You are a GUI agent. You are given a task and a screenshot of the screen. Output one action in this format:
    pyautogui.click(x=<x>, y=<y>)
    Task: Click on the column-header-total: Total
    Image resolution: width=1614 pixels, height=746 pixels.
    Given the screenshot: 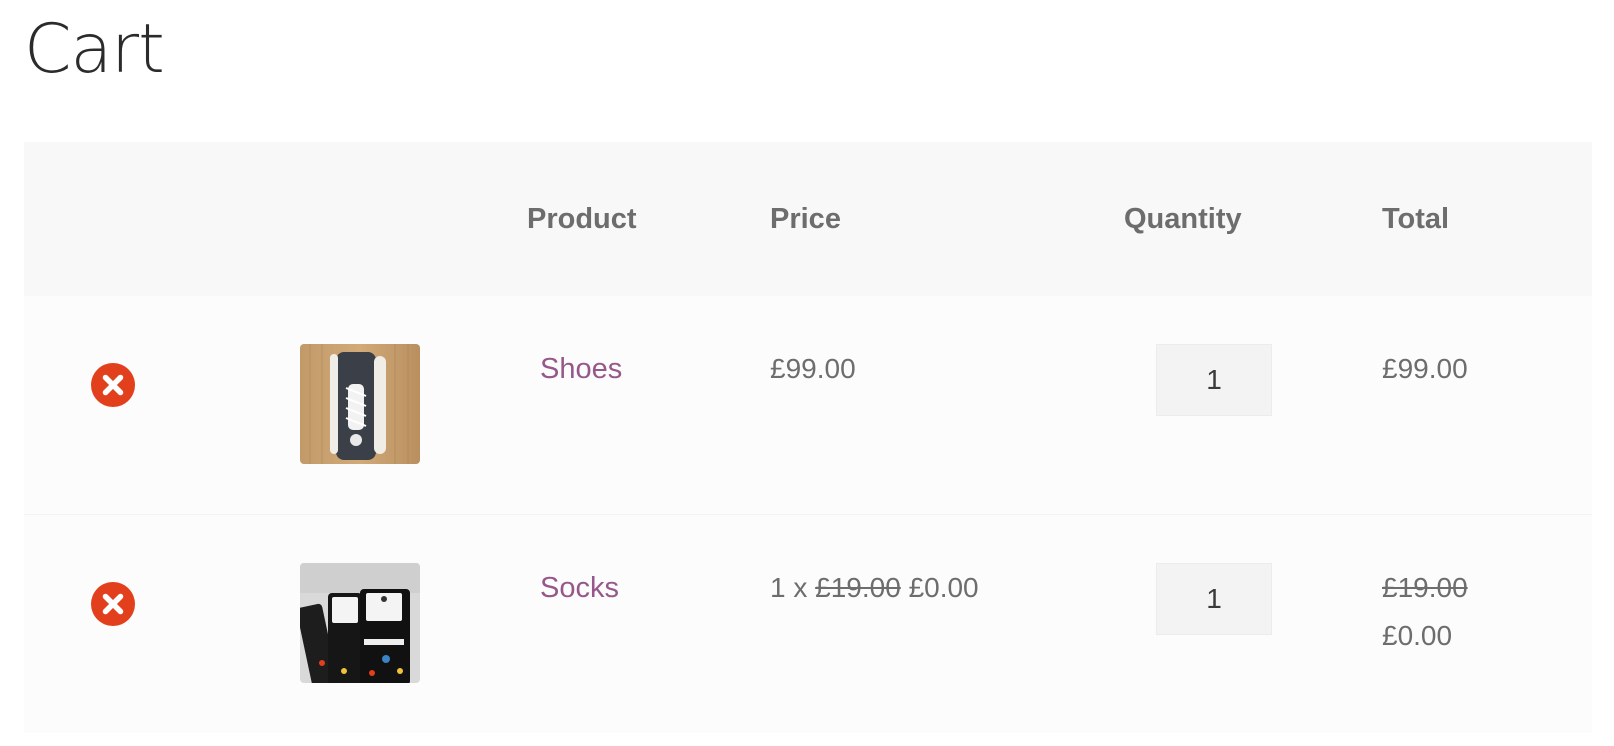 What is the action you would take?
    pyautogui.click(x=1416, y=219)
    